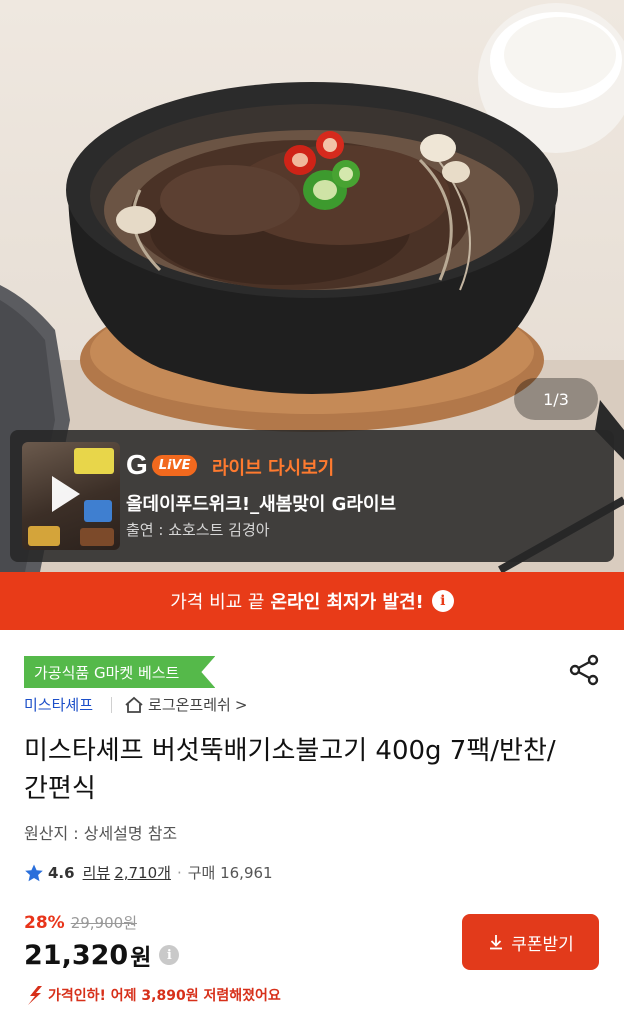 This screenshot has height=1024, width=624. What do you see at coordinates (61, 872) in the screenshot?
I see `rating-score: 4.6` at bounding box center [61, 872].